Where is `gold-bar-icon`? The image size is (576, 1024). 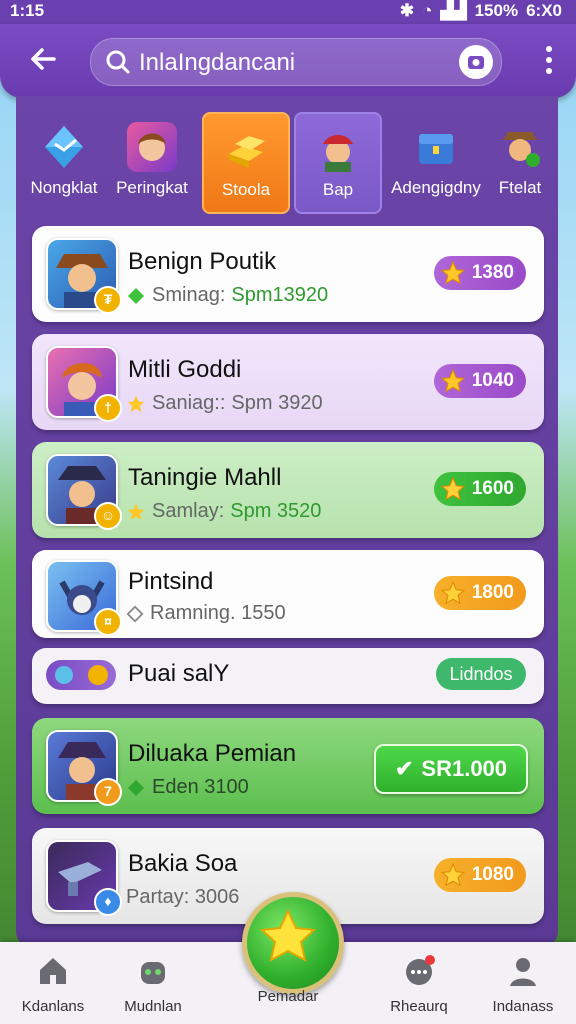 gold-bar-icon is located at coordinates (246, 149).